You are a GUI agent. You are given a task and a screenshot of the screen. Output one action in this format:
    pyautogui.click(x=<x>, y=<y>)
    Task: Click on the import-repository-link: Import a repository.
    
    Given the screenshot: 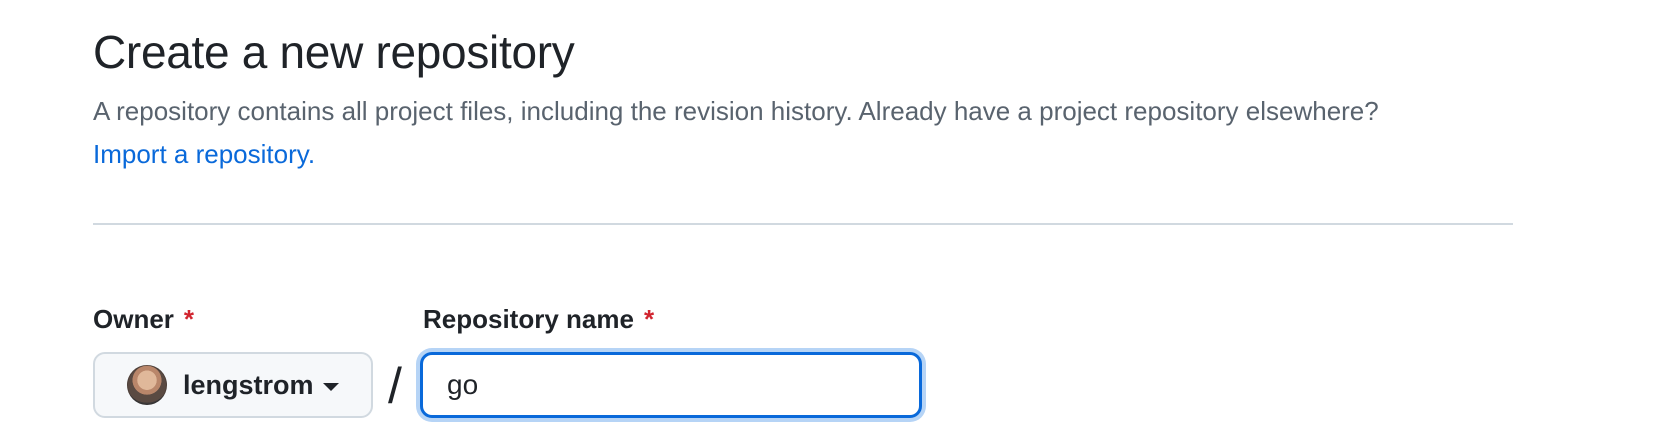 What is the action you would take?
    pyautogui.click(x=204, y=154)
    